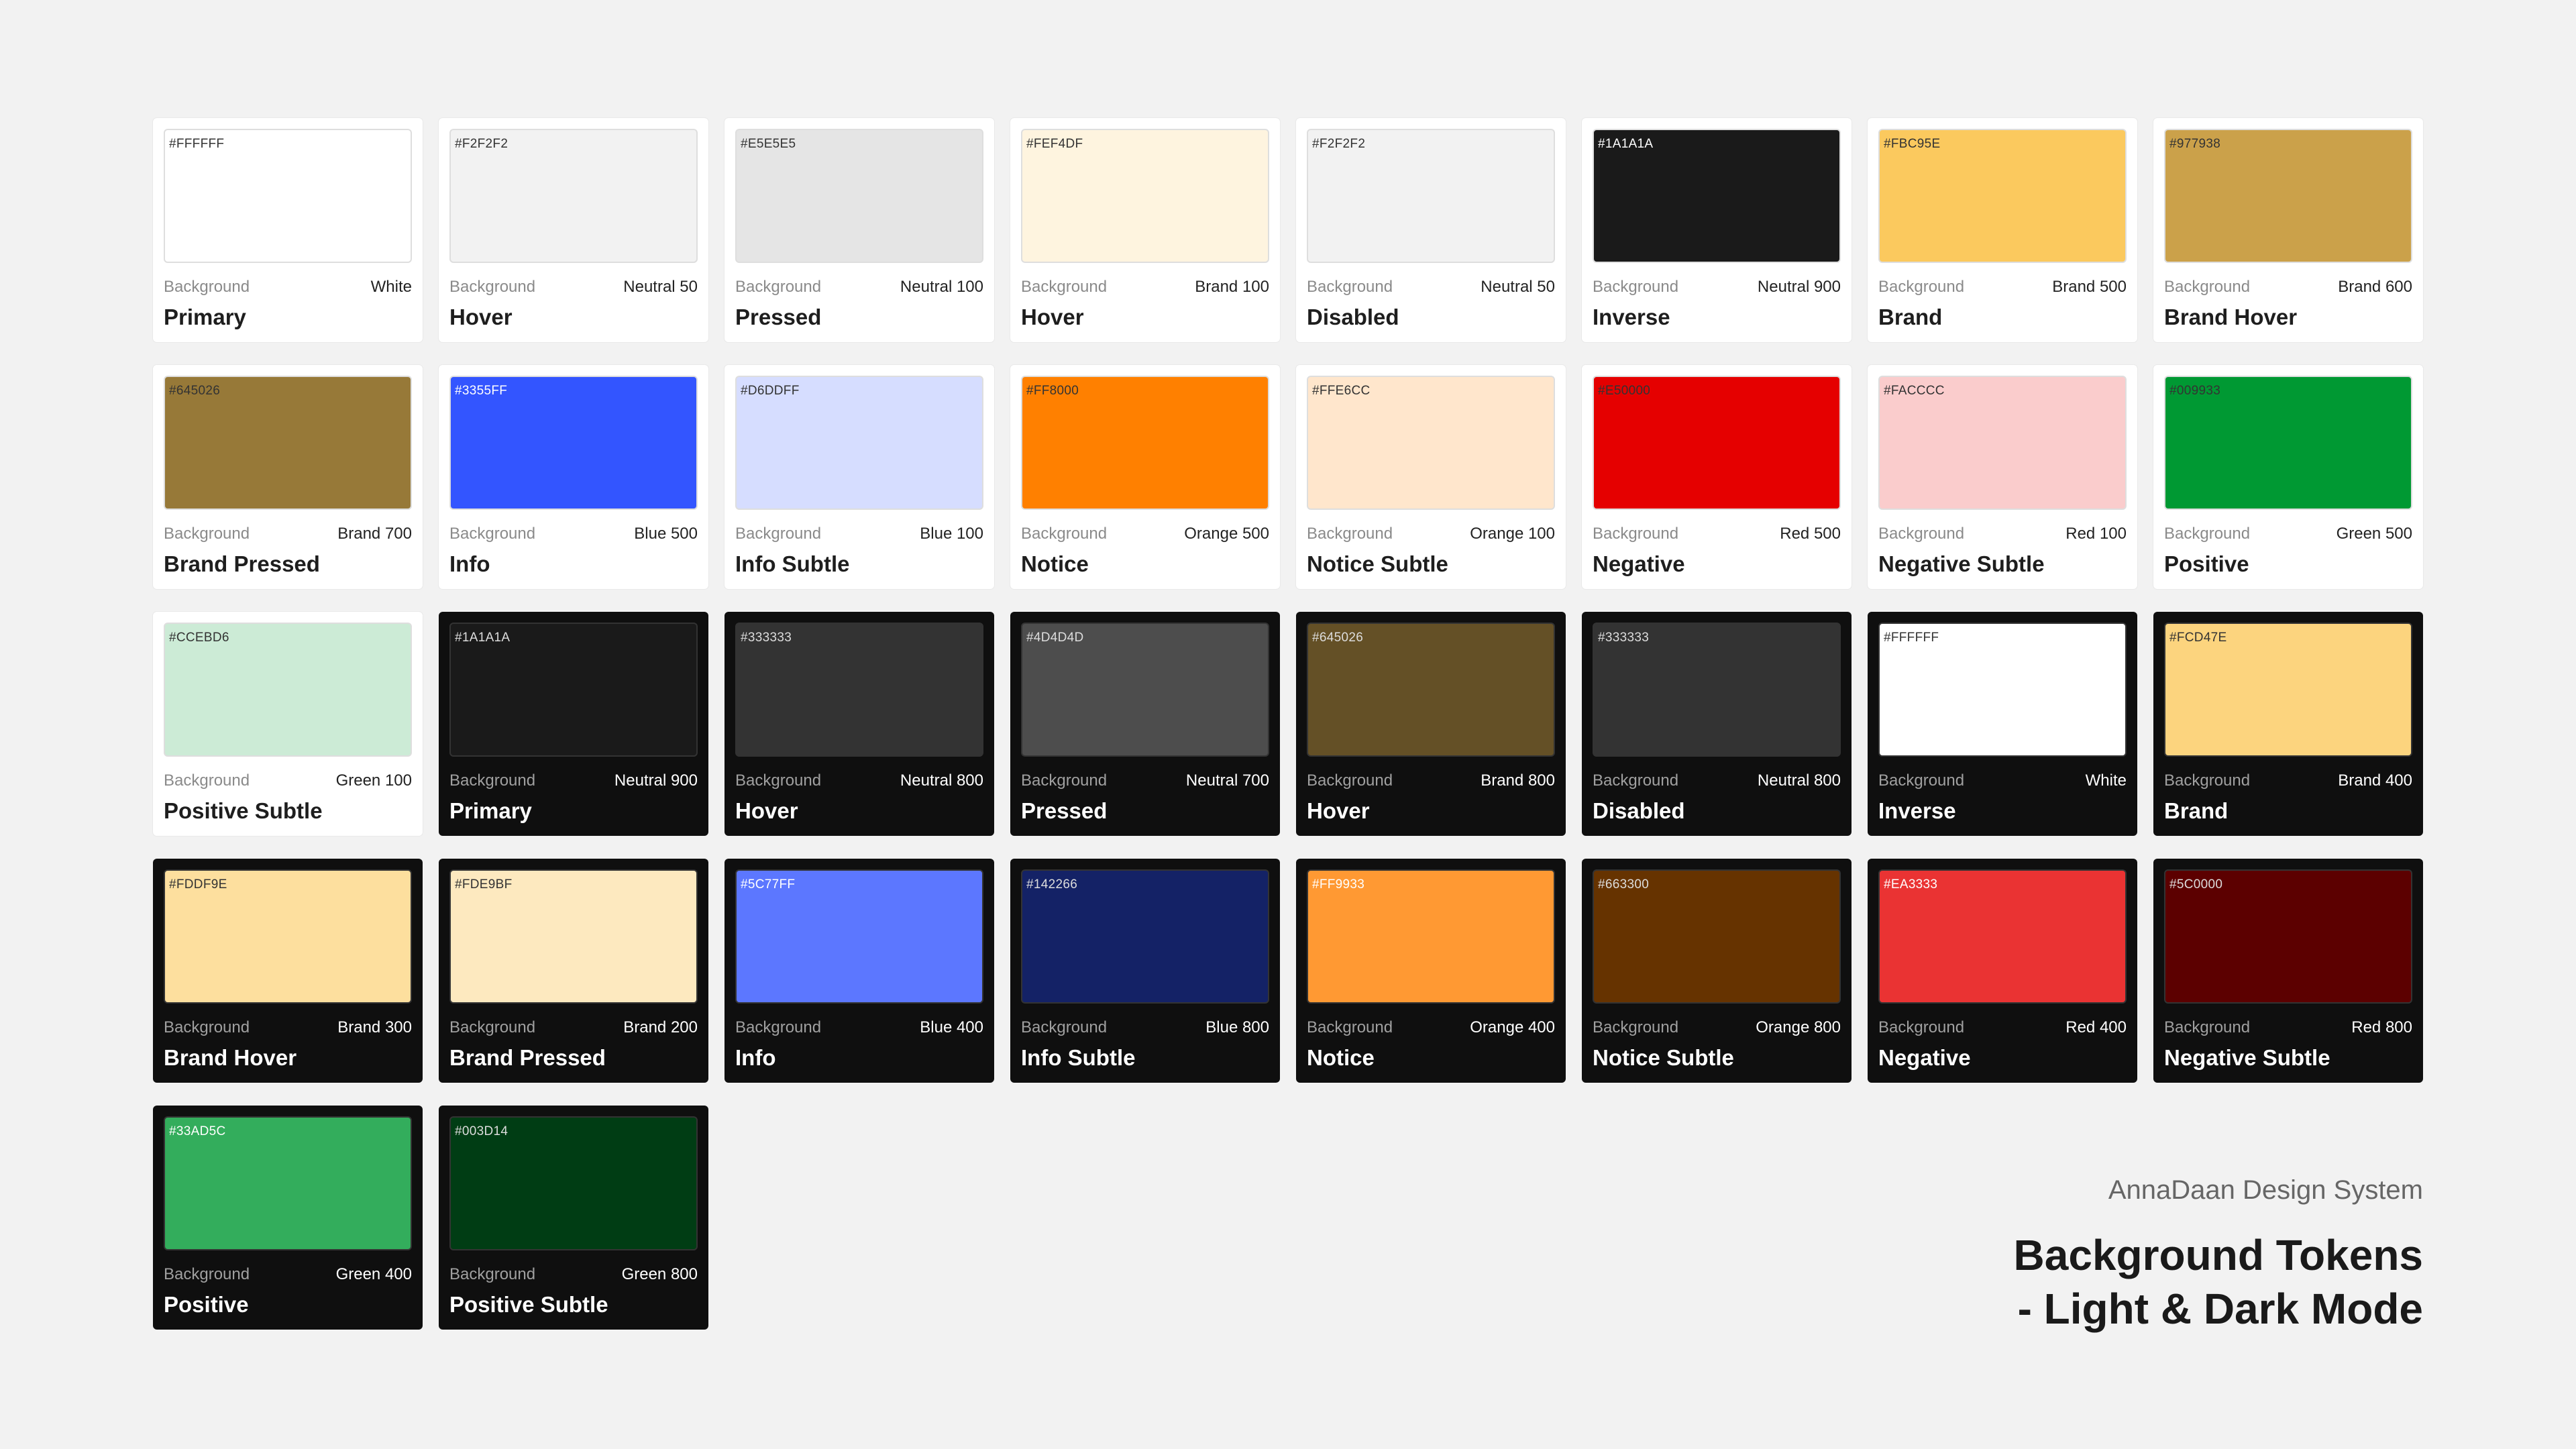  What do you see at coordinates (2288, 477) in the screenshot?
I see `token-card: #009933 Background Green 500 Positive` at bounding box center [2288, 477].